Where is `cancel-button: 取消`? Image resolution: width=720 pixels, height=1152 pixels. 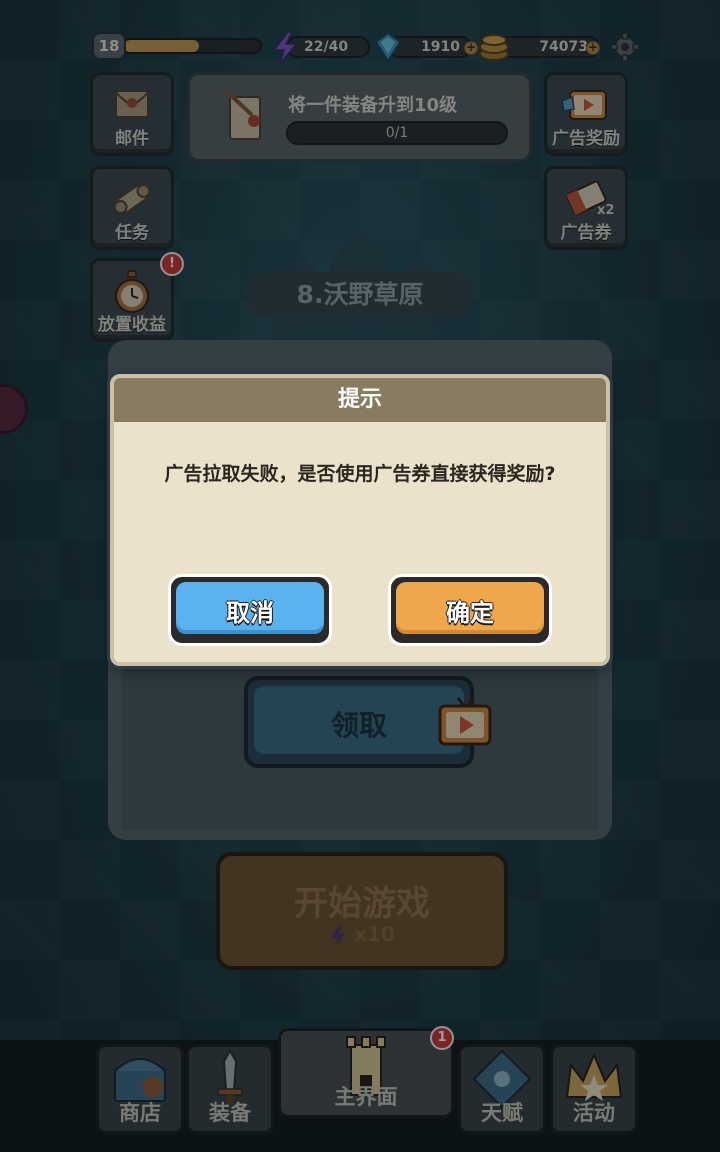 cancel-button: 取消 is located at coordinates (250, 610).